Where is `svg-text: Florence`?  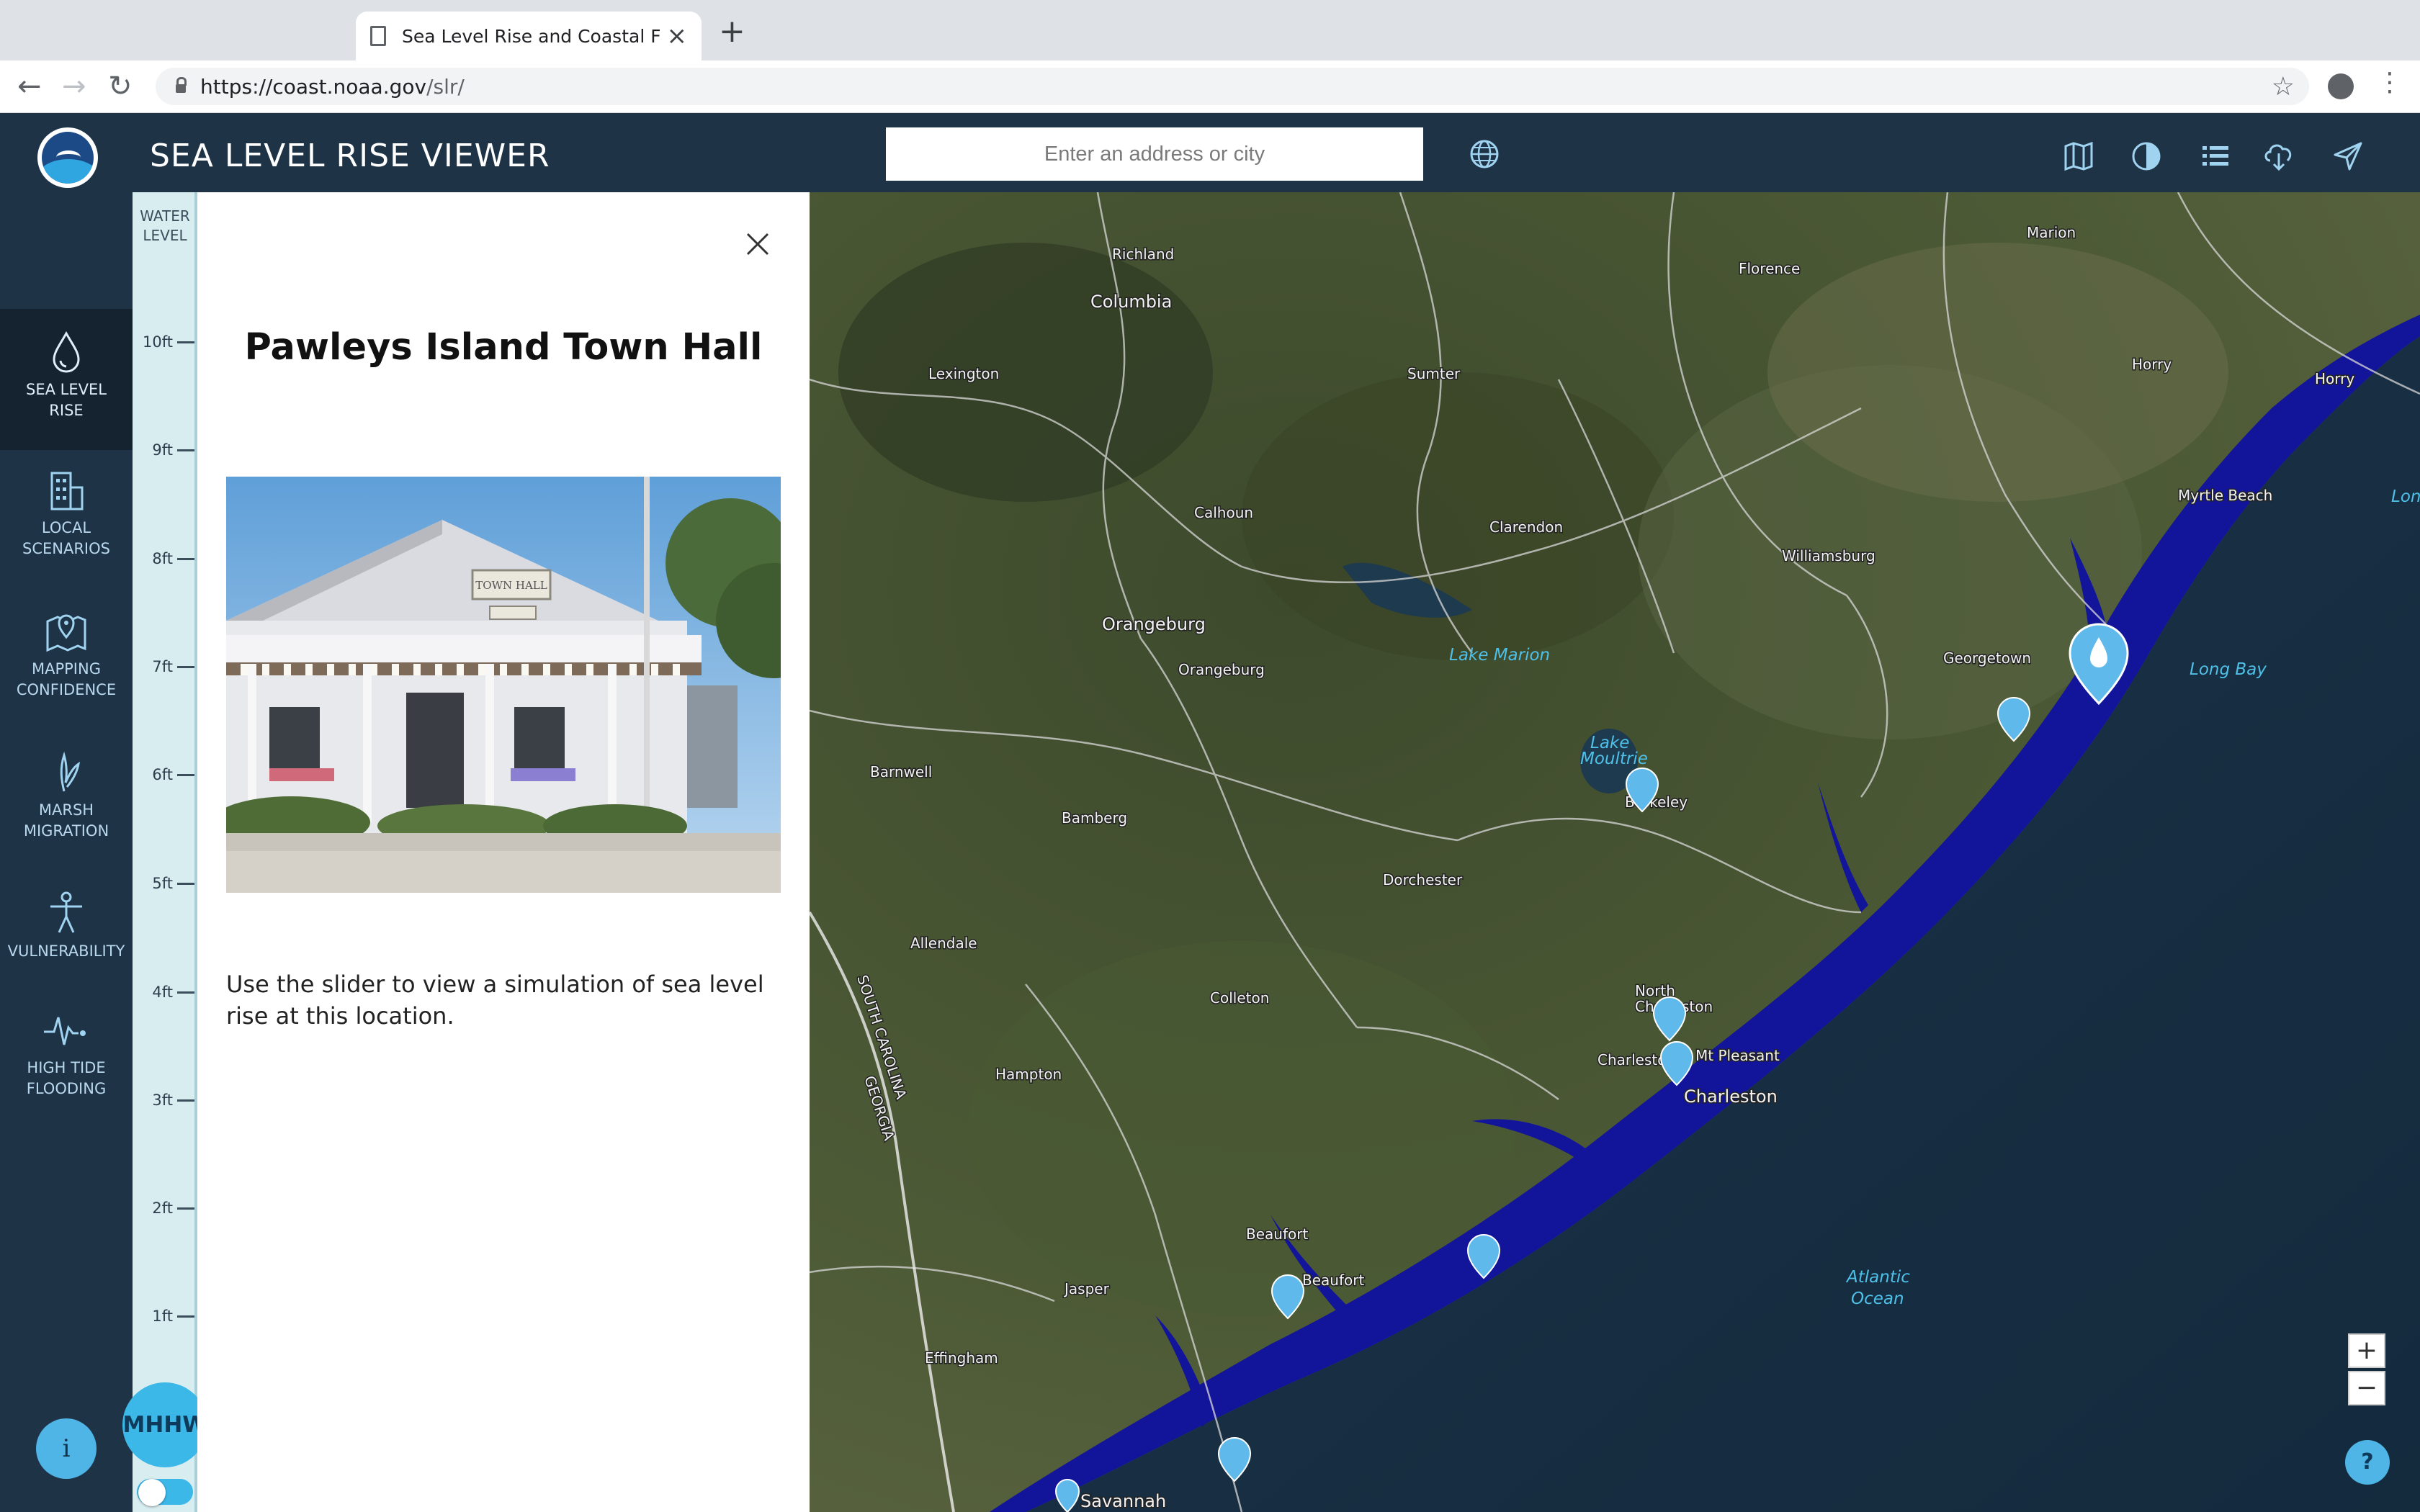 svg-text: Florence is located at coordinates (1769, 268).